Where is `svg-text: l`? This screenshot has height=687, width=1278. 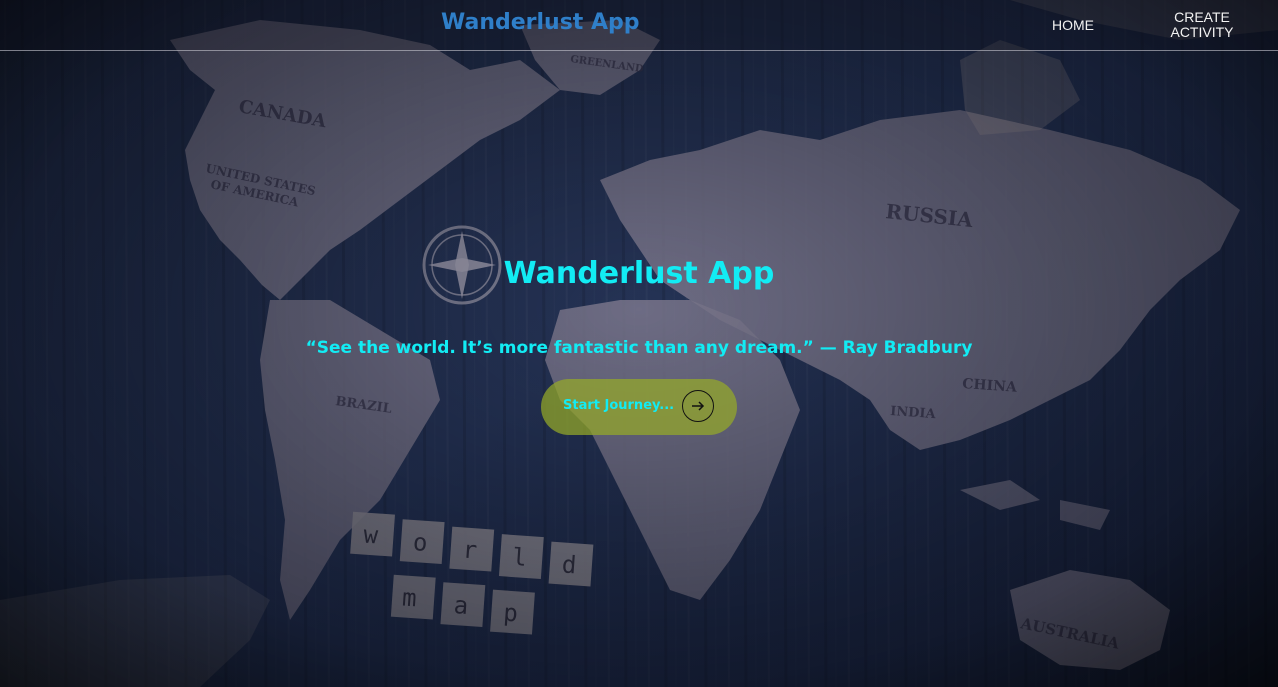
svg-text: l is located at coordinates (519, 557).